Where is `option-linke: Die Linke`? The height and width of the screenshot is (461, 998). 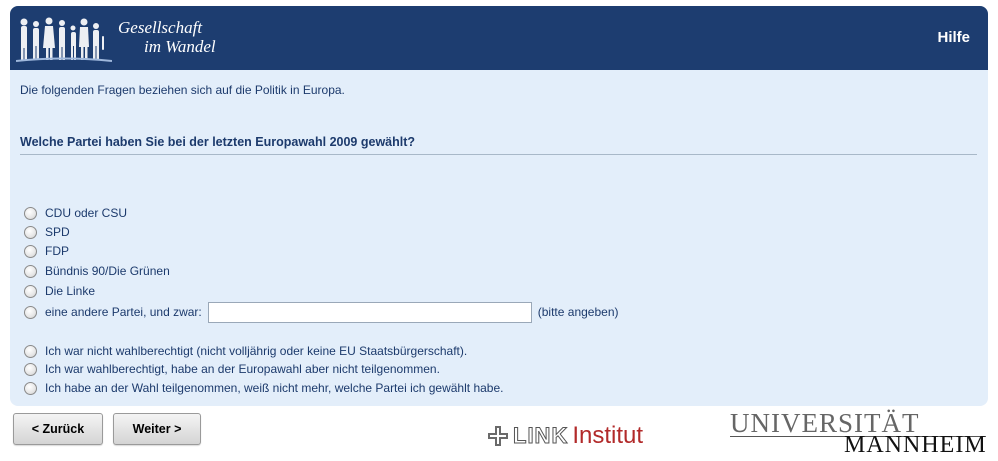 option-linke: Die Linke is located at coordinates (59, 291).